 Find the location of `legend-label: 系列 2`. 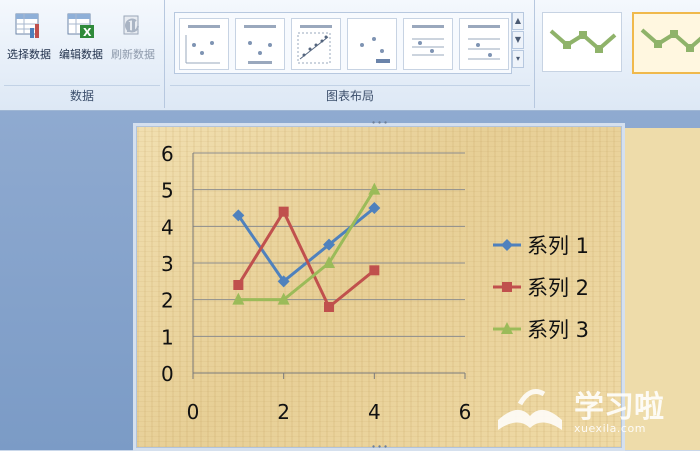

legend-label: 系列 2 is located at coordinates (558, 288).